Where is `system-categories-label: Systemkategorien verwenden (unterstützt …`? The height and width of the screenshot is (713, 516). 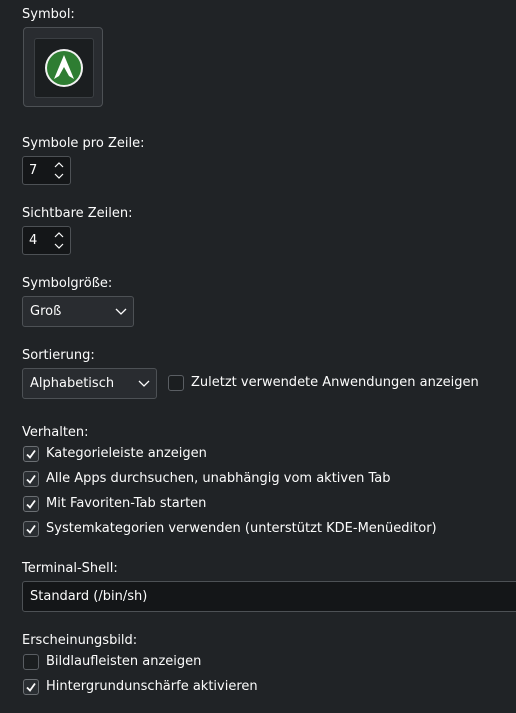
system-categories-label: Systemkategorien verwenden (unterstützt … is located at coordinates (241, 528).